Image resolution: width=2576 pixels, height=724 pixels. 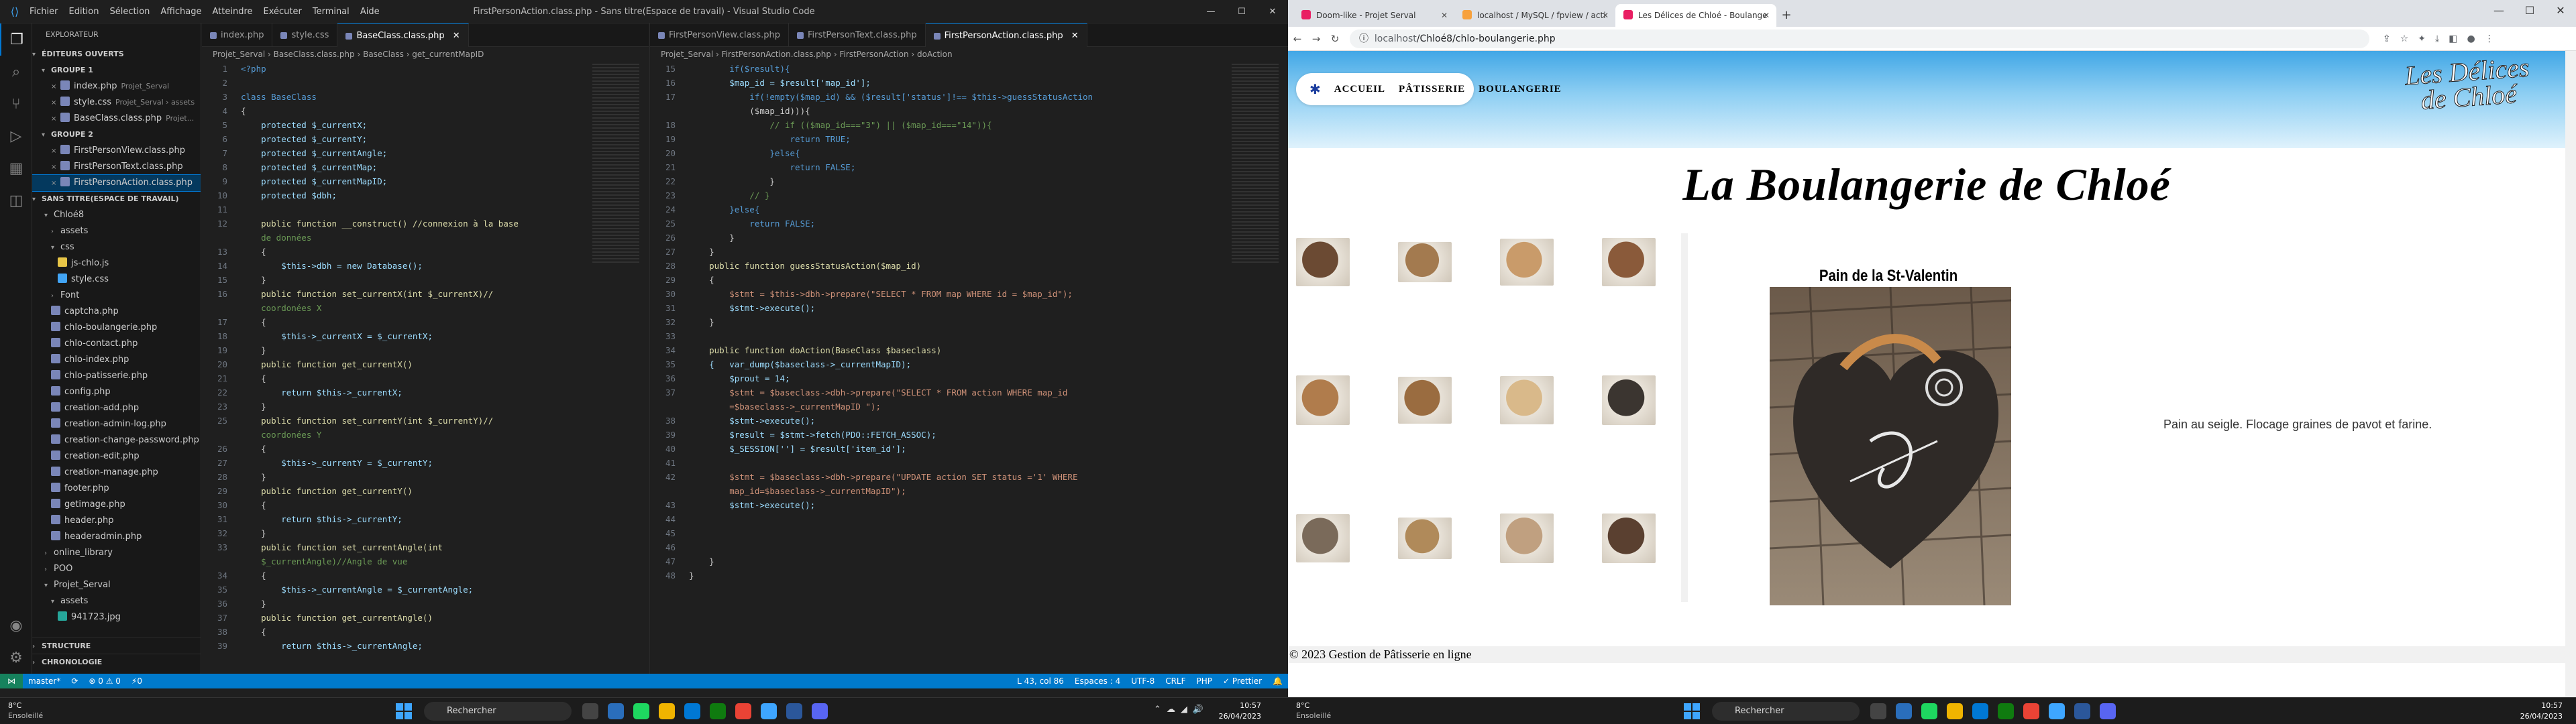 What do you see at coordinates (16, 658) in the screenshot?
I see `settings-gear-icon: ⚙` at bounding box center [16, 658].